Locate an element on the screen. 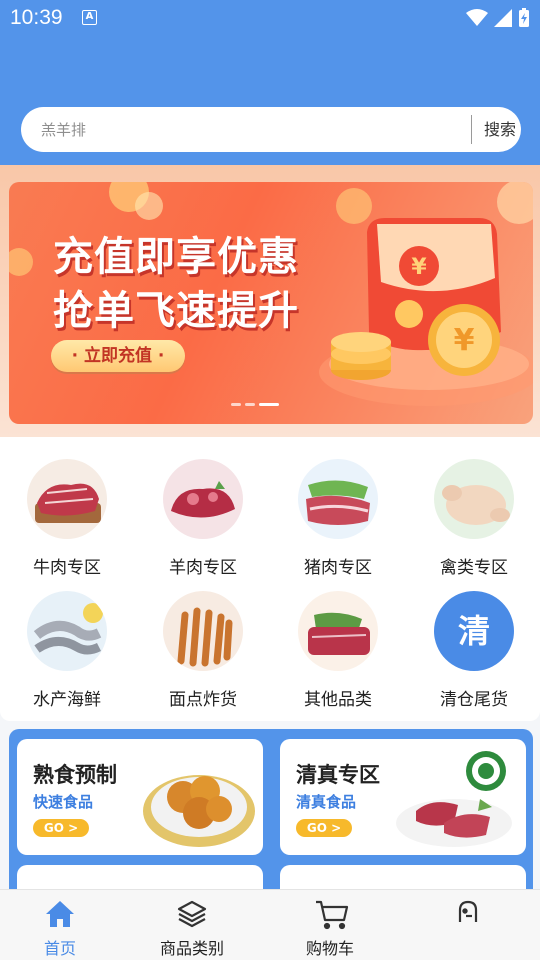 The image size is (540, 960). tab-label: 购物车 is located at coordinates (329, 948).